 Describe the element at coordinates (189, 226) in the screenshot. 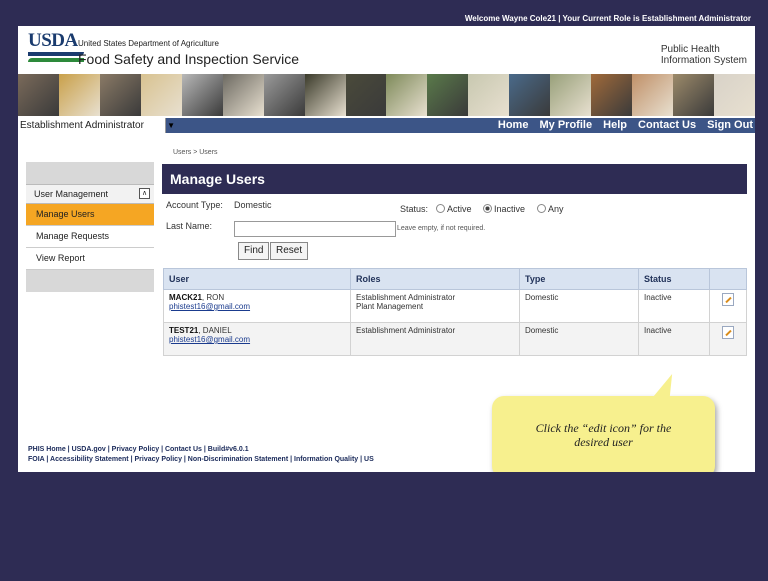

I see `last-name-label: Last Name:` at that location.